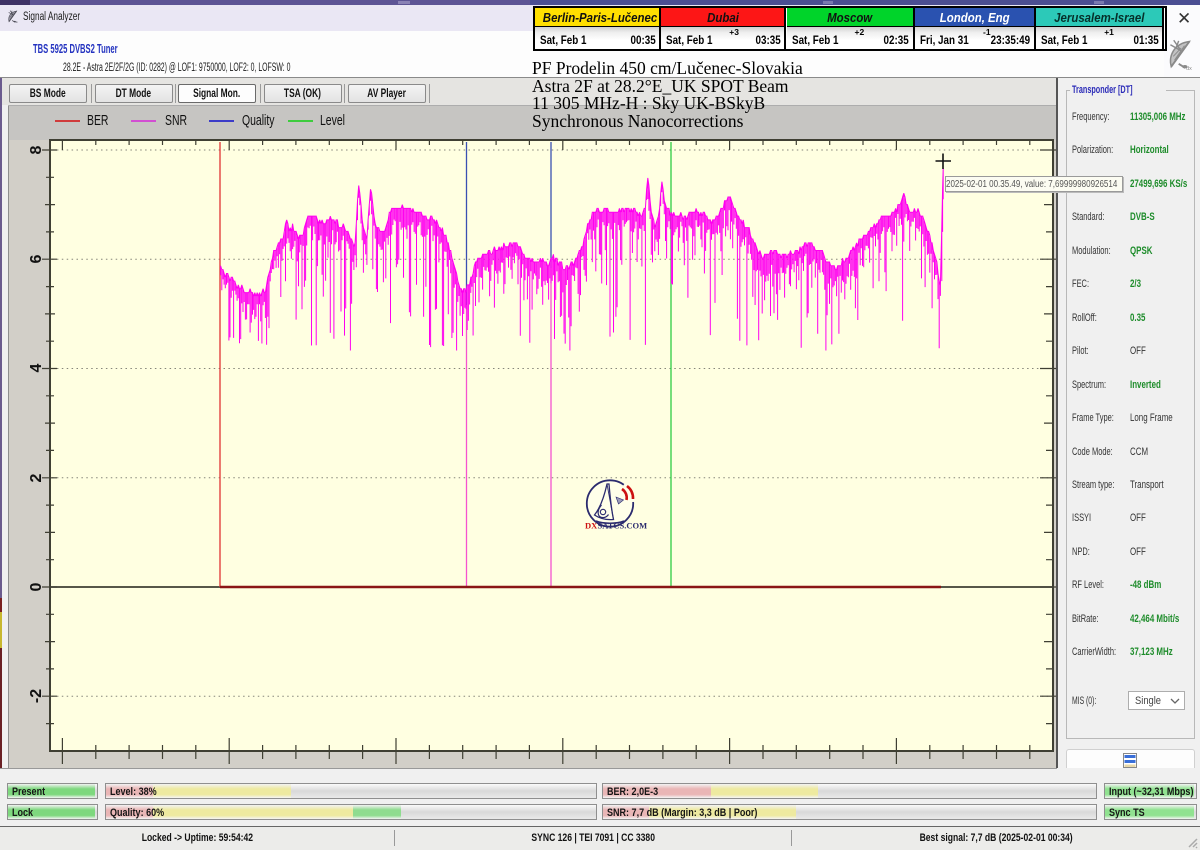  What do you see at coordinates (591, 526) in the screenshot?
I see `svg-text: DX` at bounding box center [591, 526].